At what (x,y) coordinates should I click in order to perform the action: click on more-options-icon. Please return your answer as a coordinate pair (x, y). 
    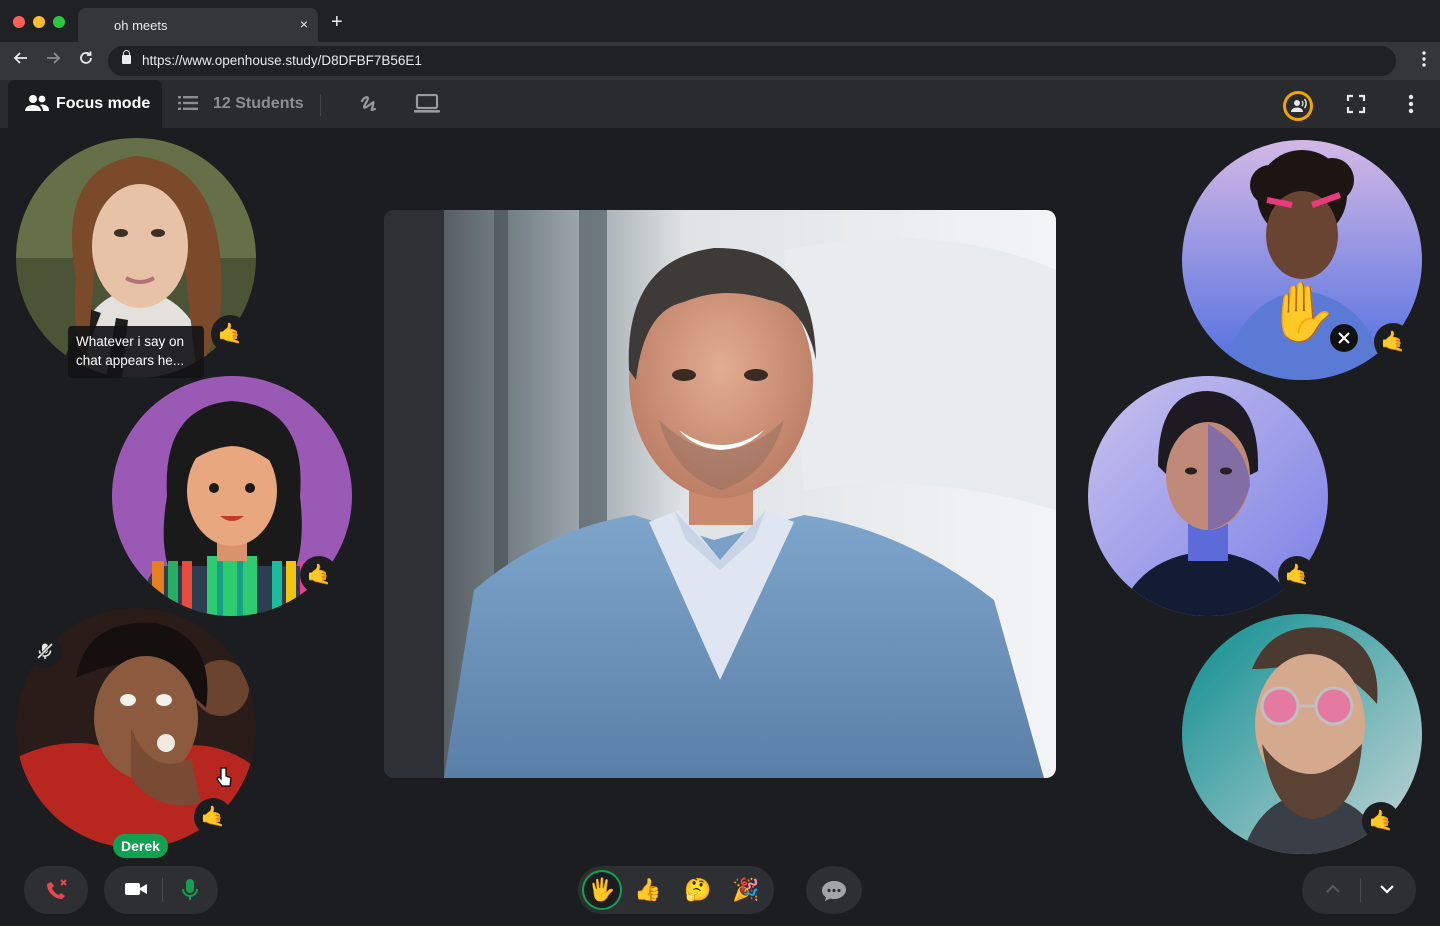
    Looking at the image, I should click on (1411, 106).